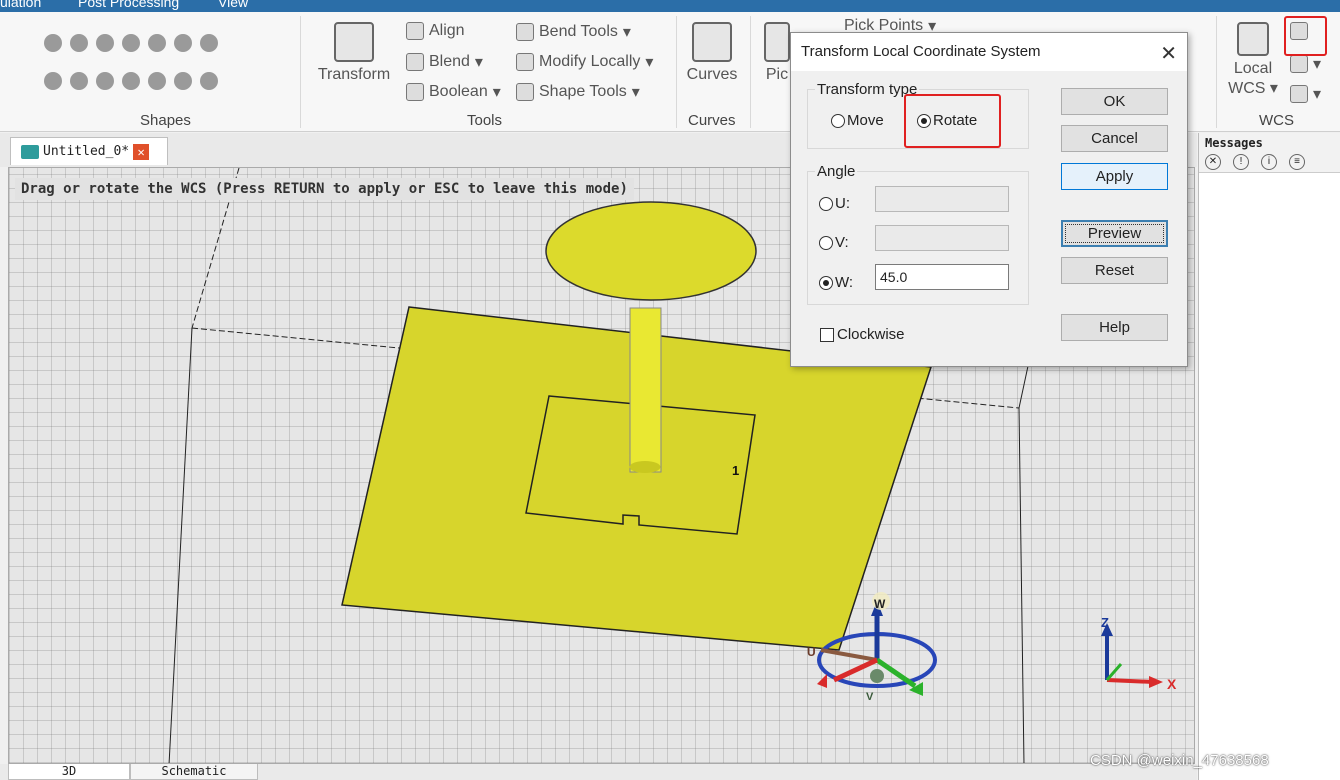 The width and height of the screenshot is (1340, 780). I want to click on curves-icon, so click(712, 42).